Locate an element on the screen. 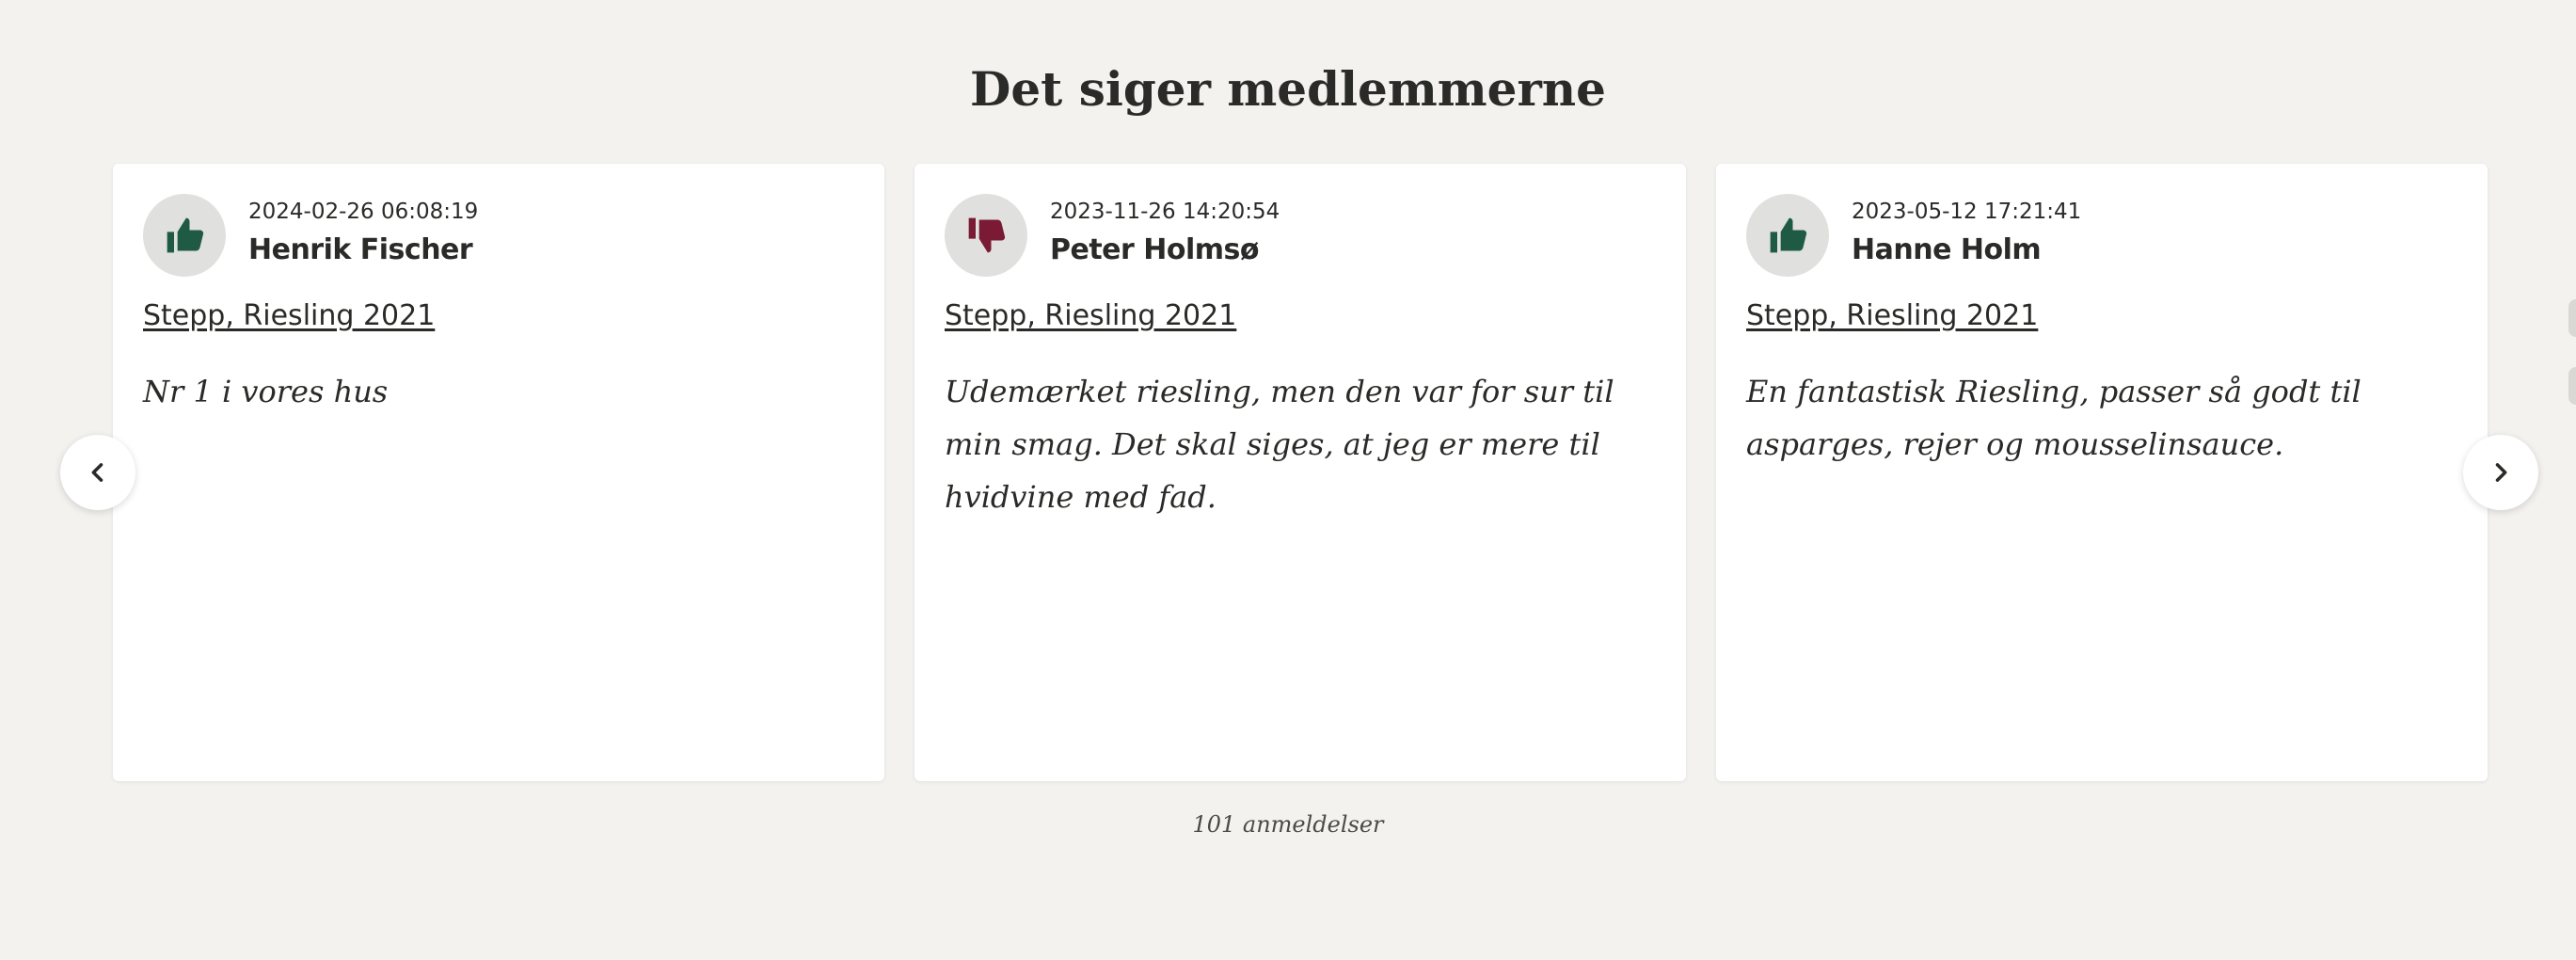 The width and height of the screenshot is (2576, 960). chevron-left-icon is located at coordinates (97, 472).